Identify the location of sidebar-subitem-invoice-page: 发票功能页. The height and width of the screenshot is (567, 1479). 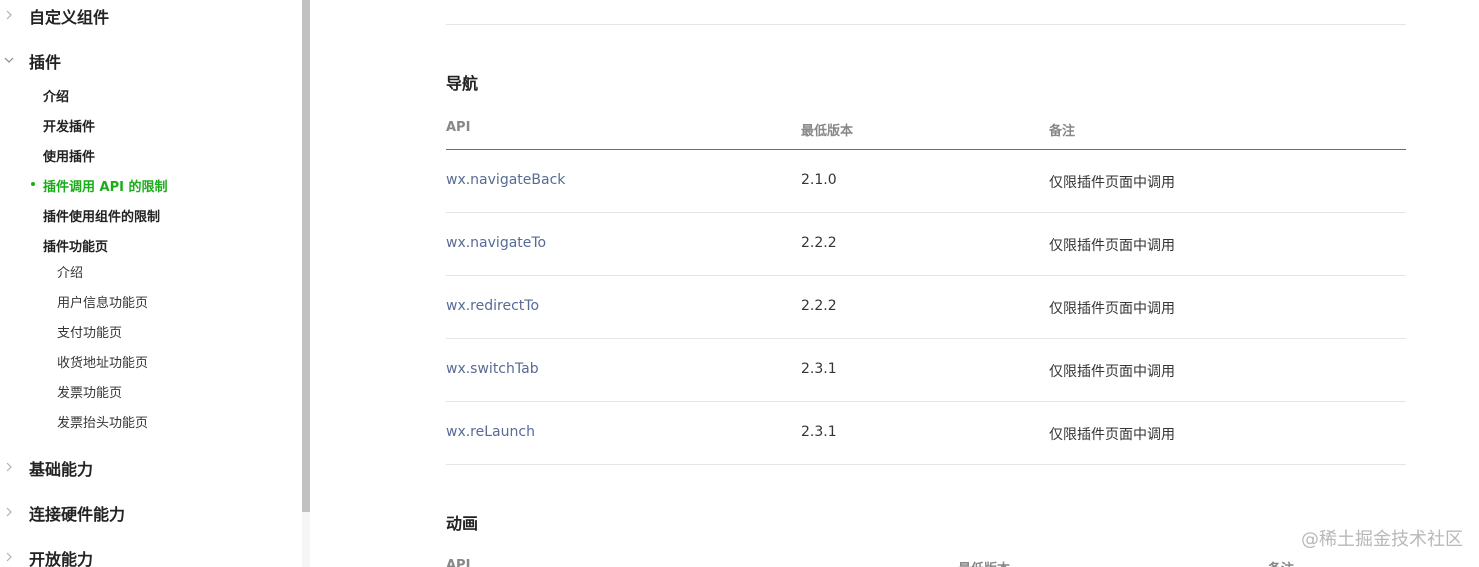
(89, 391).